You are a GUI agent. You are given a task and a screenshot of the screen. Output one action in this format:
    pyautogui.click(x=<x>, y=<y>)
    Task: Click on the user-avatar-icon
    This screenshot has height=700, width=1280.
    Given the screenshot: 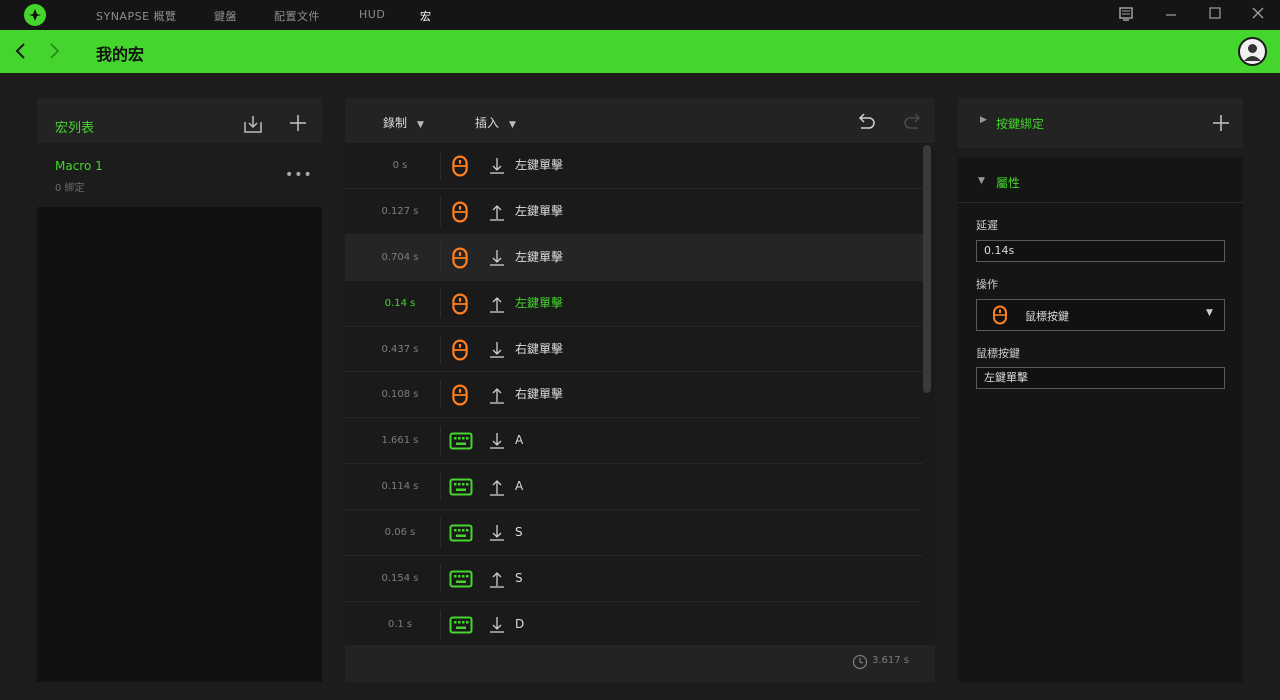 What is the action you would take?
    pyautogui.click(x=1252, y=51)
    